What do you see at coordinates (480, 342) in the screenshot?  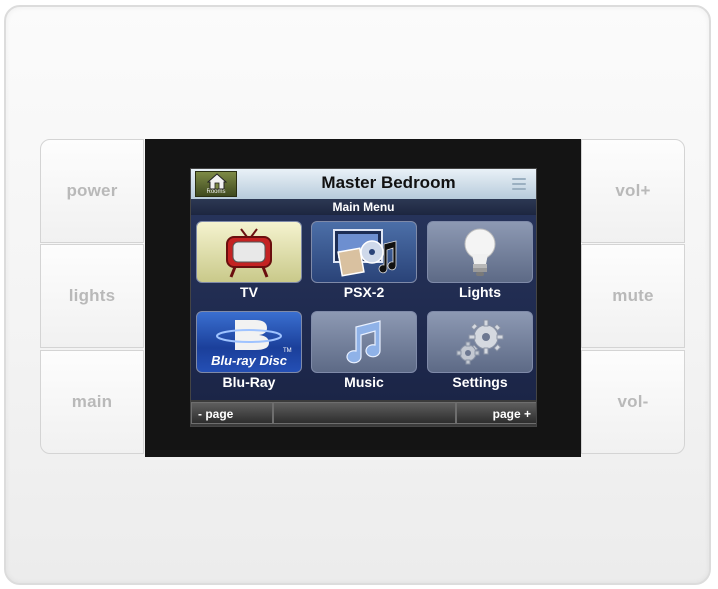 I see `gears-icon` at bounding box center [480, 342].